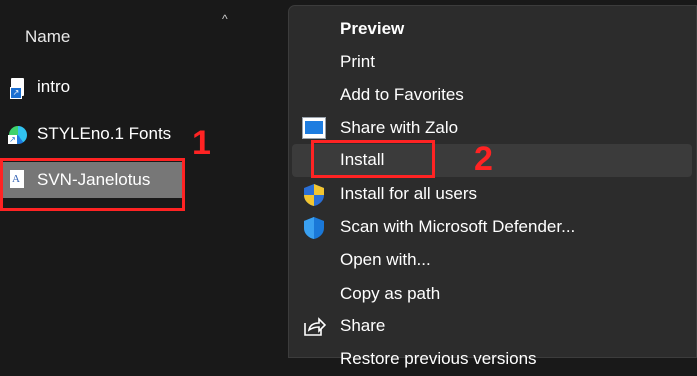 The height and width of the screenshot is (376, 697). Describe the element at coordinates (314, 326) in the screenshot. I see `share-icon` at that location.